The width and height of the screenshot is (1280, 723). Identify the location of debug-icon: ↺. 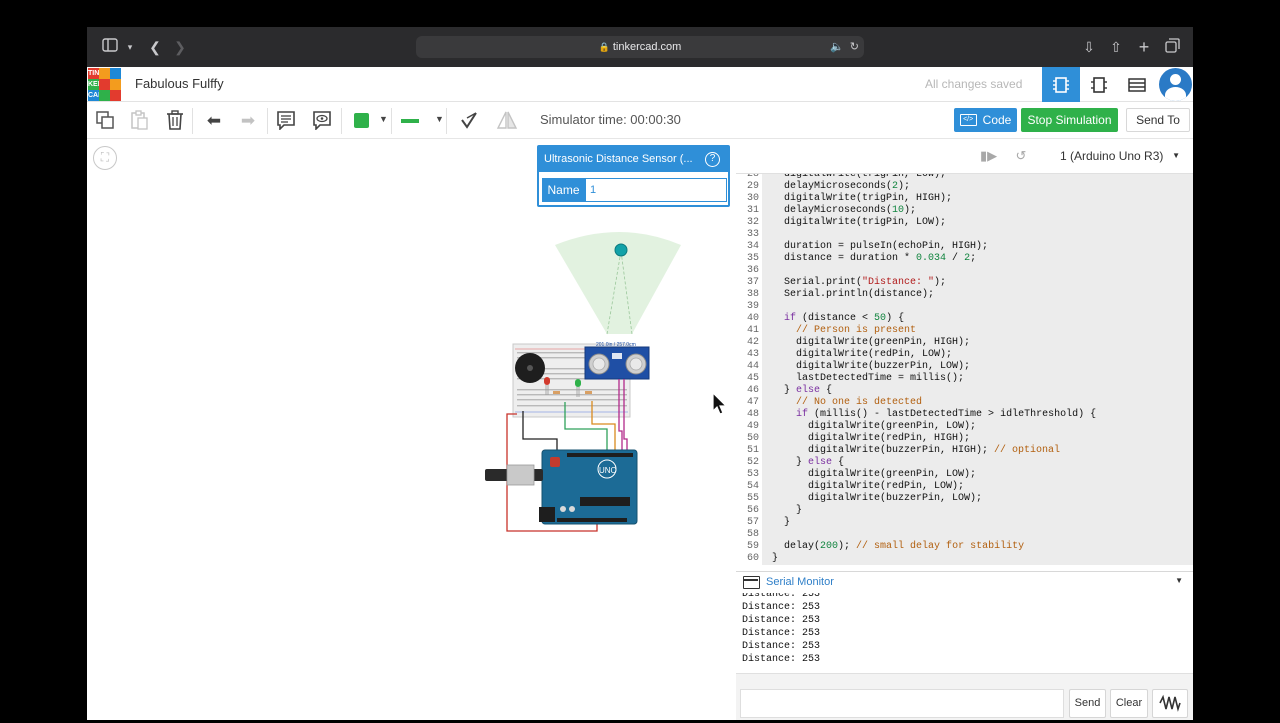
(1021, 156).